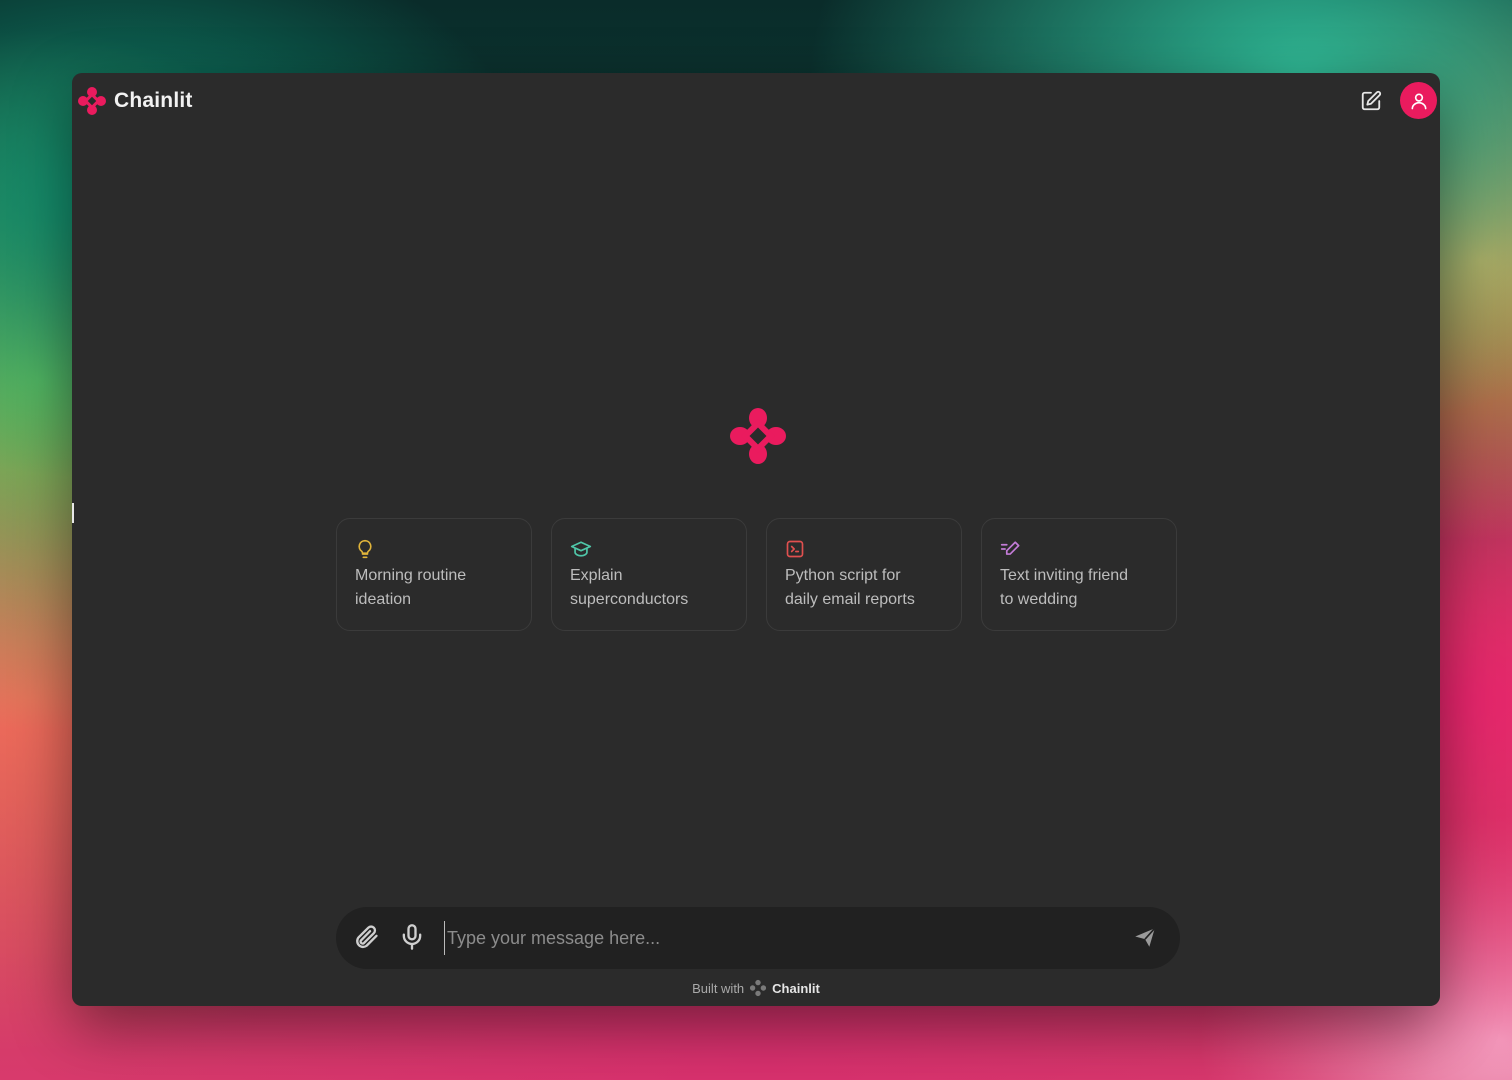 The image size is (1512, 1080). Describe the element at coordinates (795, 549) in the screenshot. I see `terminal-icon` at that location.